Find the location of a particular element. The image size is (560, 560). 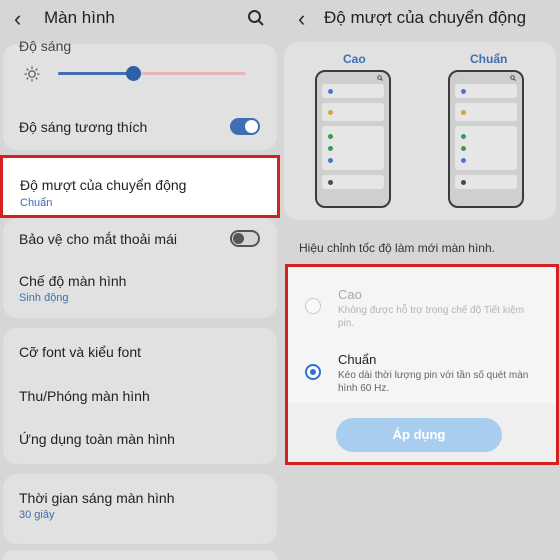

brightness-label: Độ sáng is located at coordinates (45, 46).